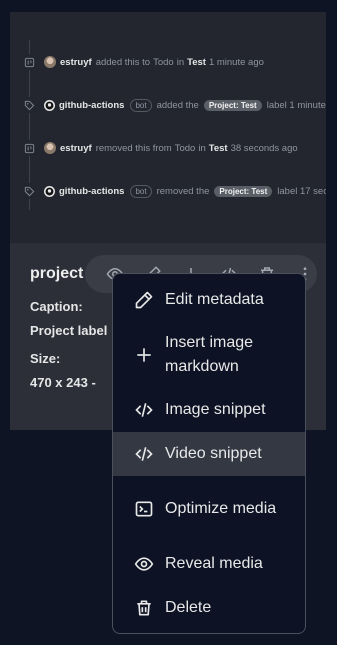 The height and width of the screenshot is (645, 337). What do you see at coordinates (188, 607) in the screenshot?
I see `menu-item-label: Delete` at bounding box center [188, 607].